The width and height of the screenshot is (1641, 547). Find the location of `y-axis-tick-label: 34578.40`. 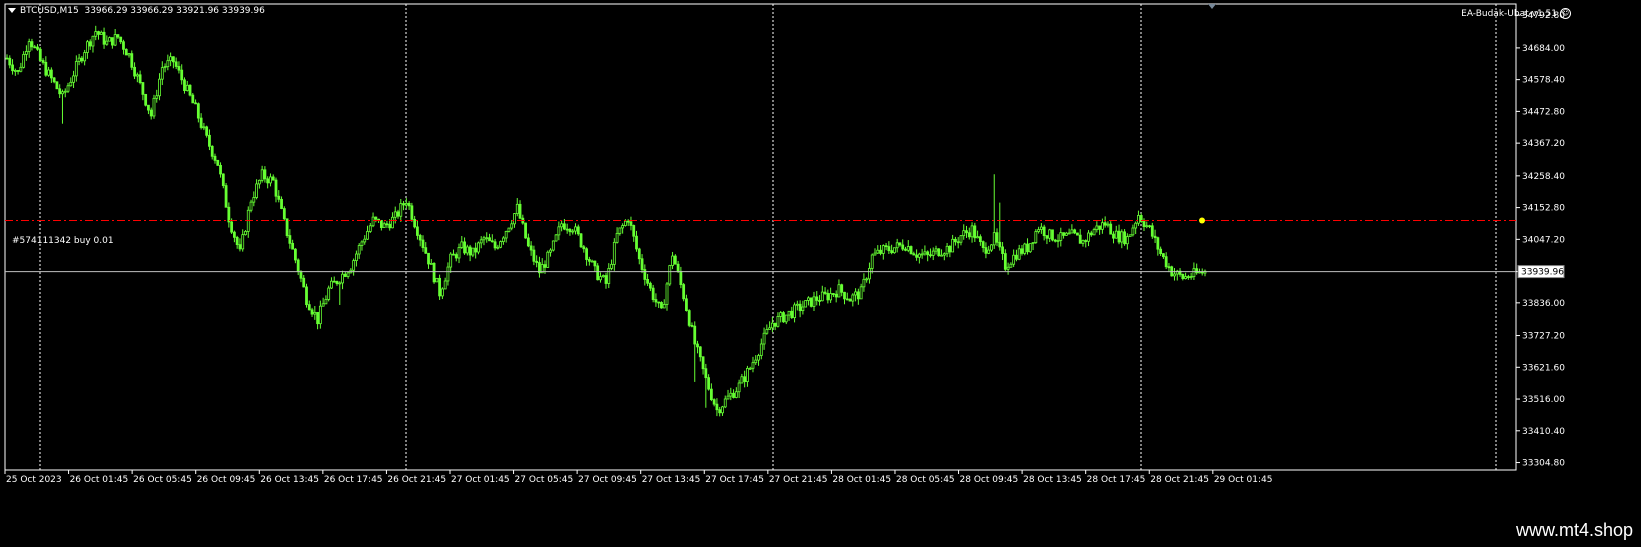

y-axis-tick-label: 34578.40 is located at coordinates (1543, 81).